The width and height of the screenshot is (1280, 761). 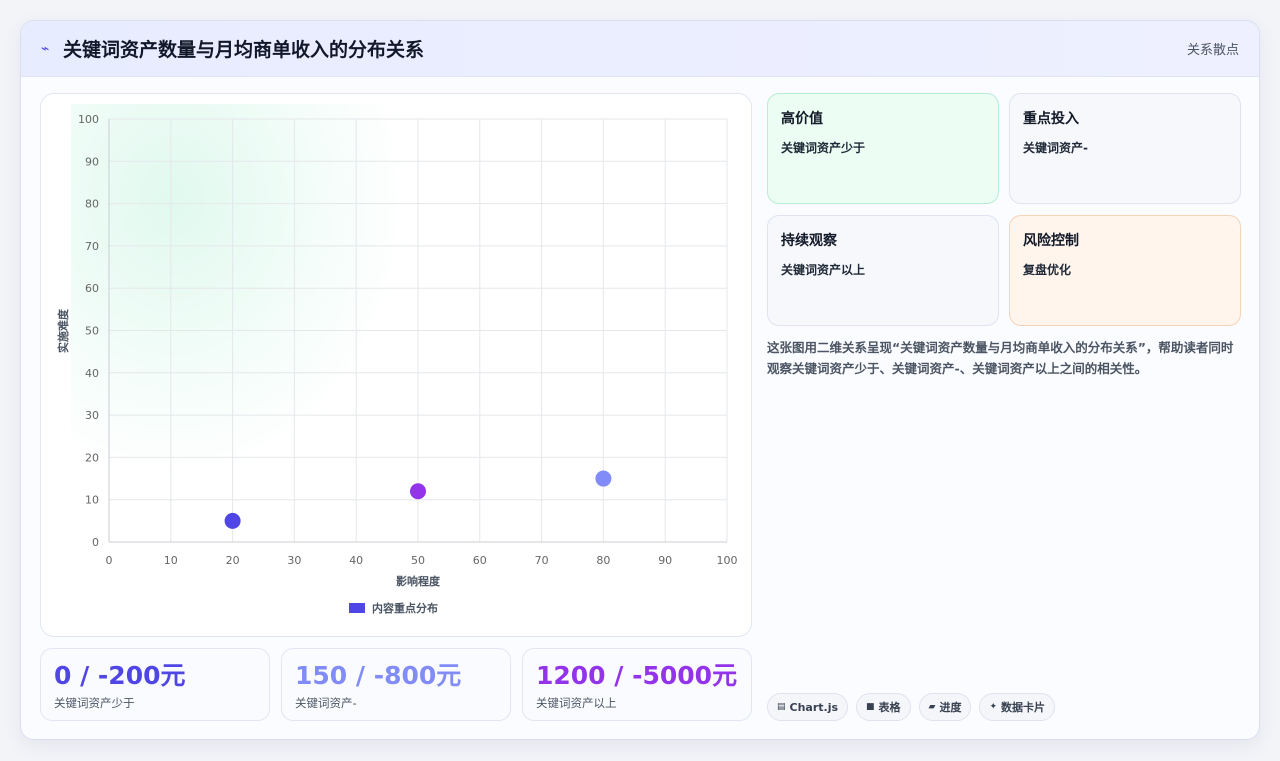 I want to click on chip-data-card: ✦ 数据卡片, so click(x=1017, y=707).